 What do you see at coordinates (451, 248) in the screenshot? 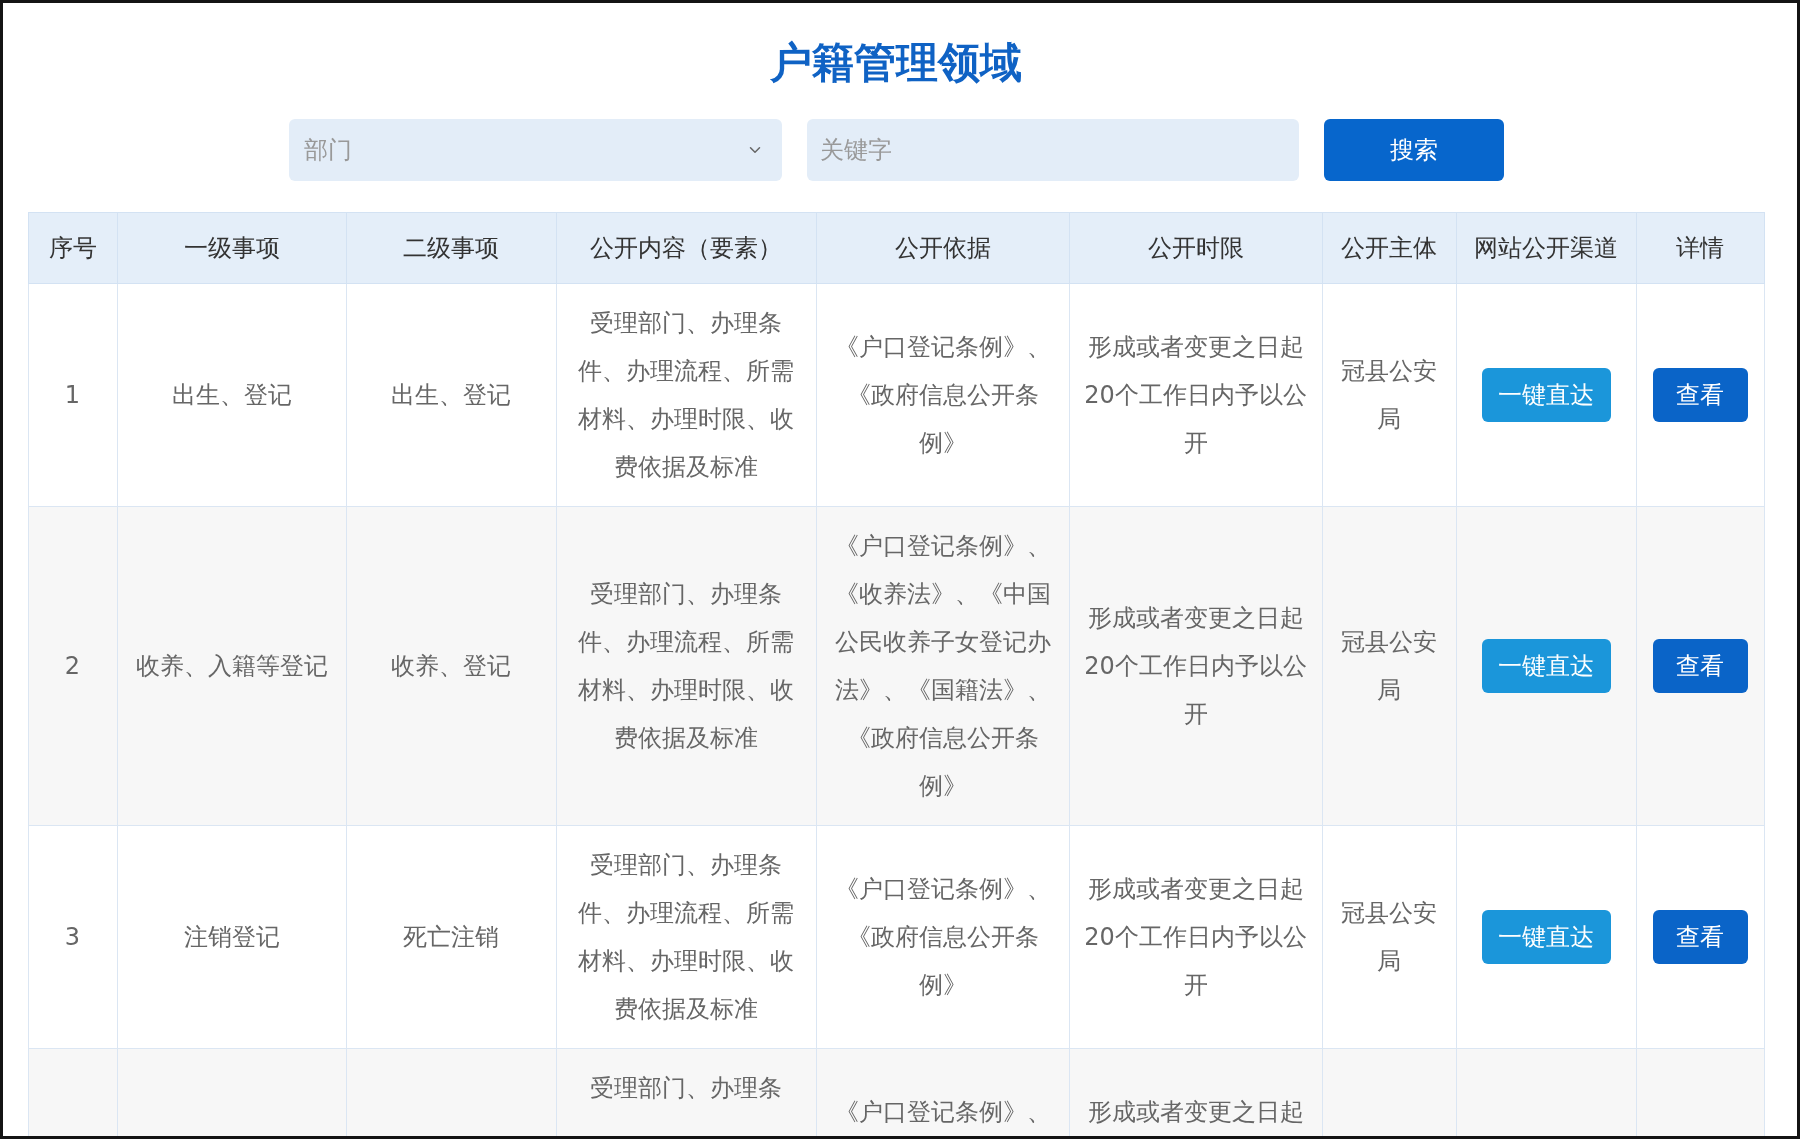
I see `table-header-cell: 二级事项` at bounding box center [451, 248].